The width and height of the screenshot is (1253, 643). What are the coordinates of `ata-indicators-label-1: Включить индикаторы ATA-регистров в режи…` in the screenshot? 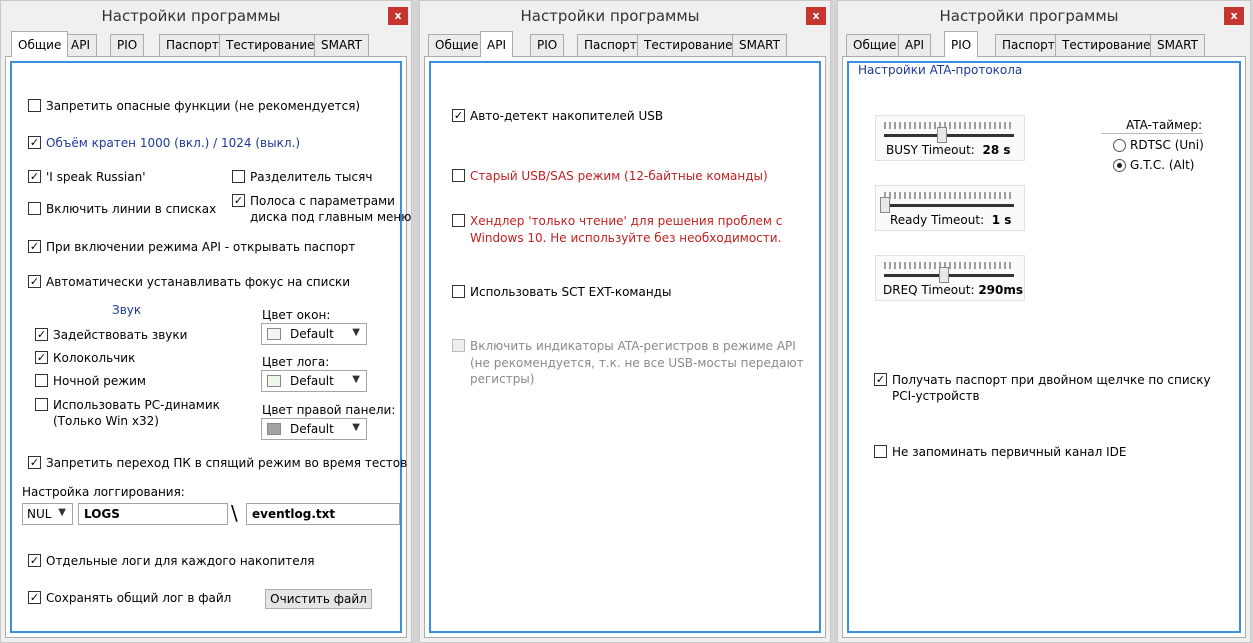 It's located at (633, 346).